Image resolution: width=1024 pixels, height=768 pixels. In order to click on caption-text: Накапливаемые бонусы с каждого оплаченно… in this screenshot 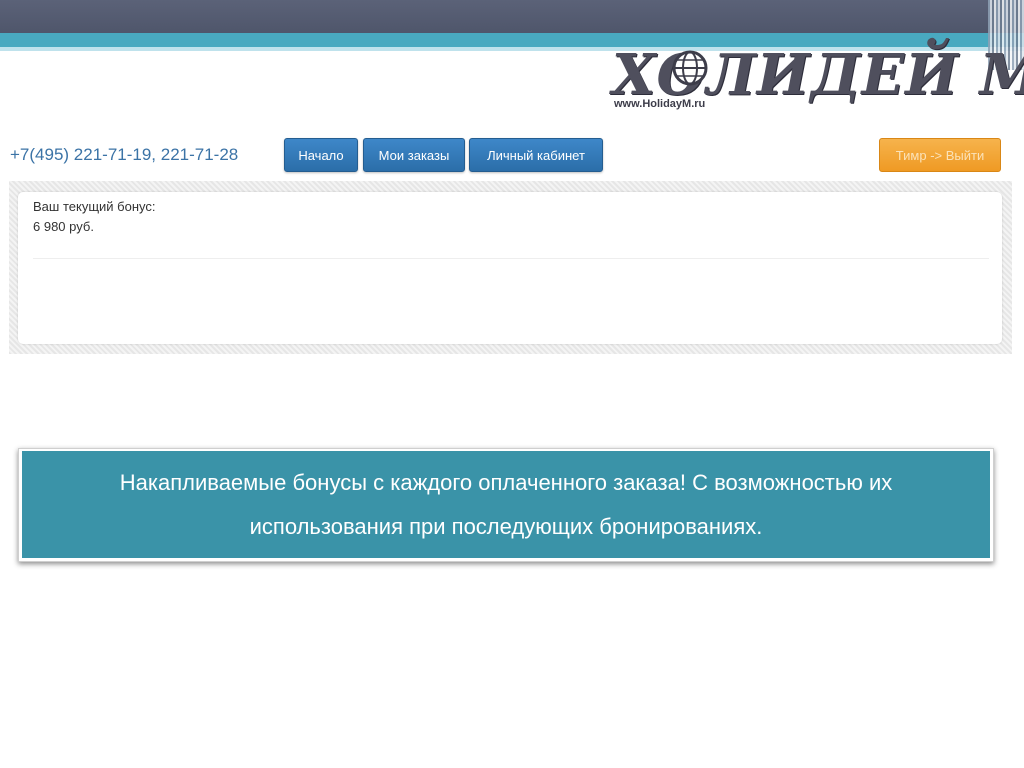, I will do `click(506, 504)`.